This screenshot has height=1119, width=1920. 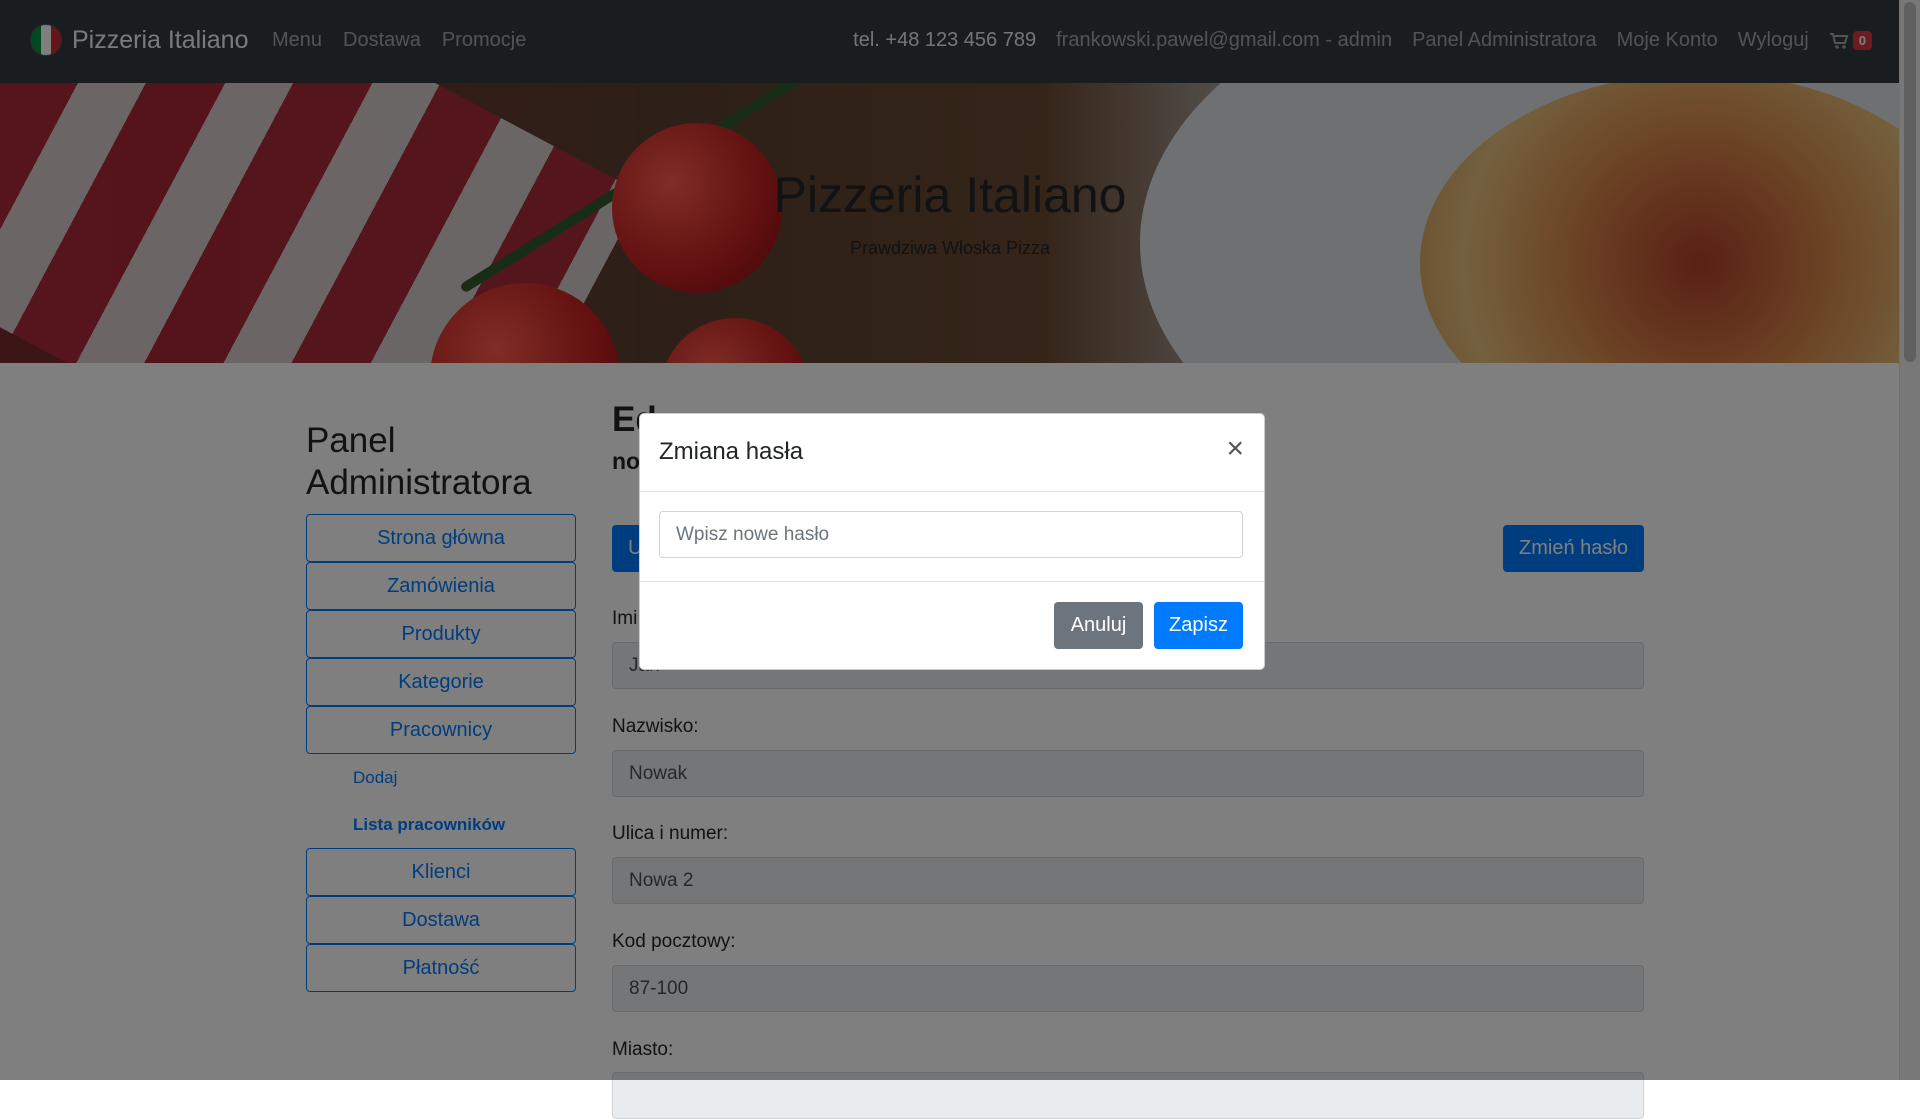 I want to click on modal-body: Wpisz nowe hasło, so click(x=952, y=537).